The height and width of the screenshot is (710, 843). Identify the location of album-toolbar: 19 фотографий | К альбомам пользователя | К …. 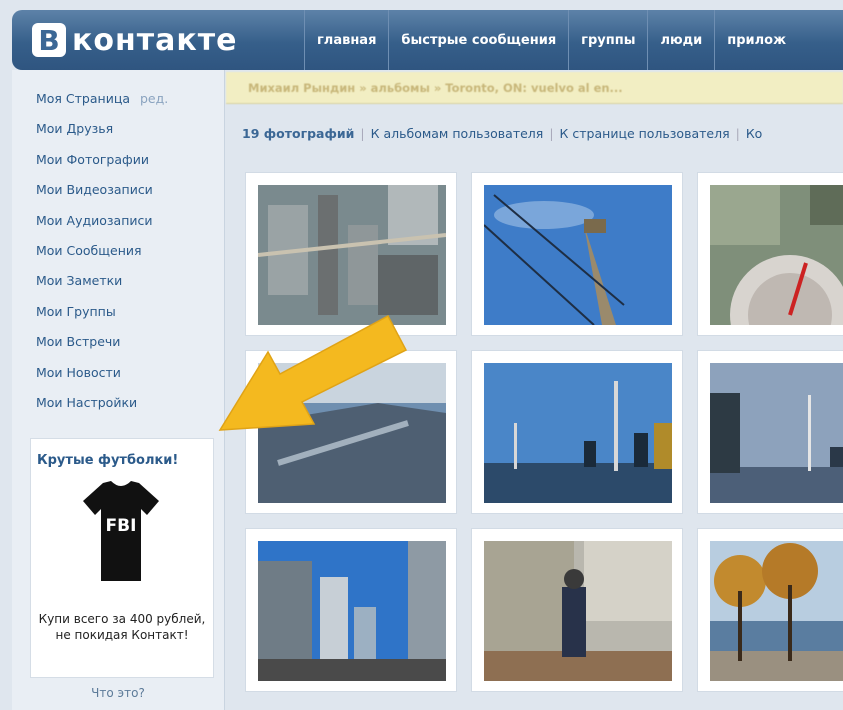
(502, 133).